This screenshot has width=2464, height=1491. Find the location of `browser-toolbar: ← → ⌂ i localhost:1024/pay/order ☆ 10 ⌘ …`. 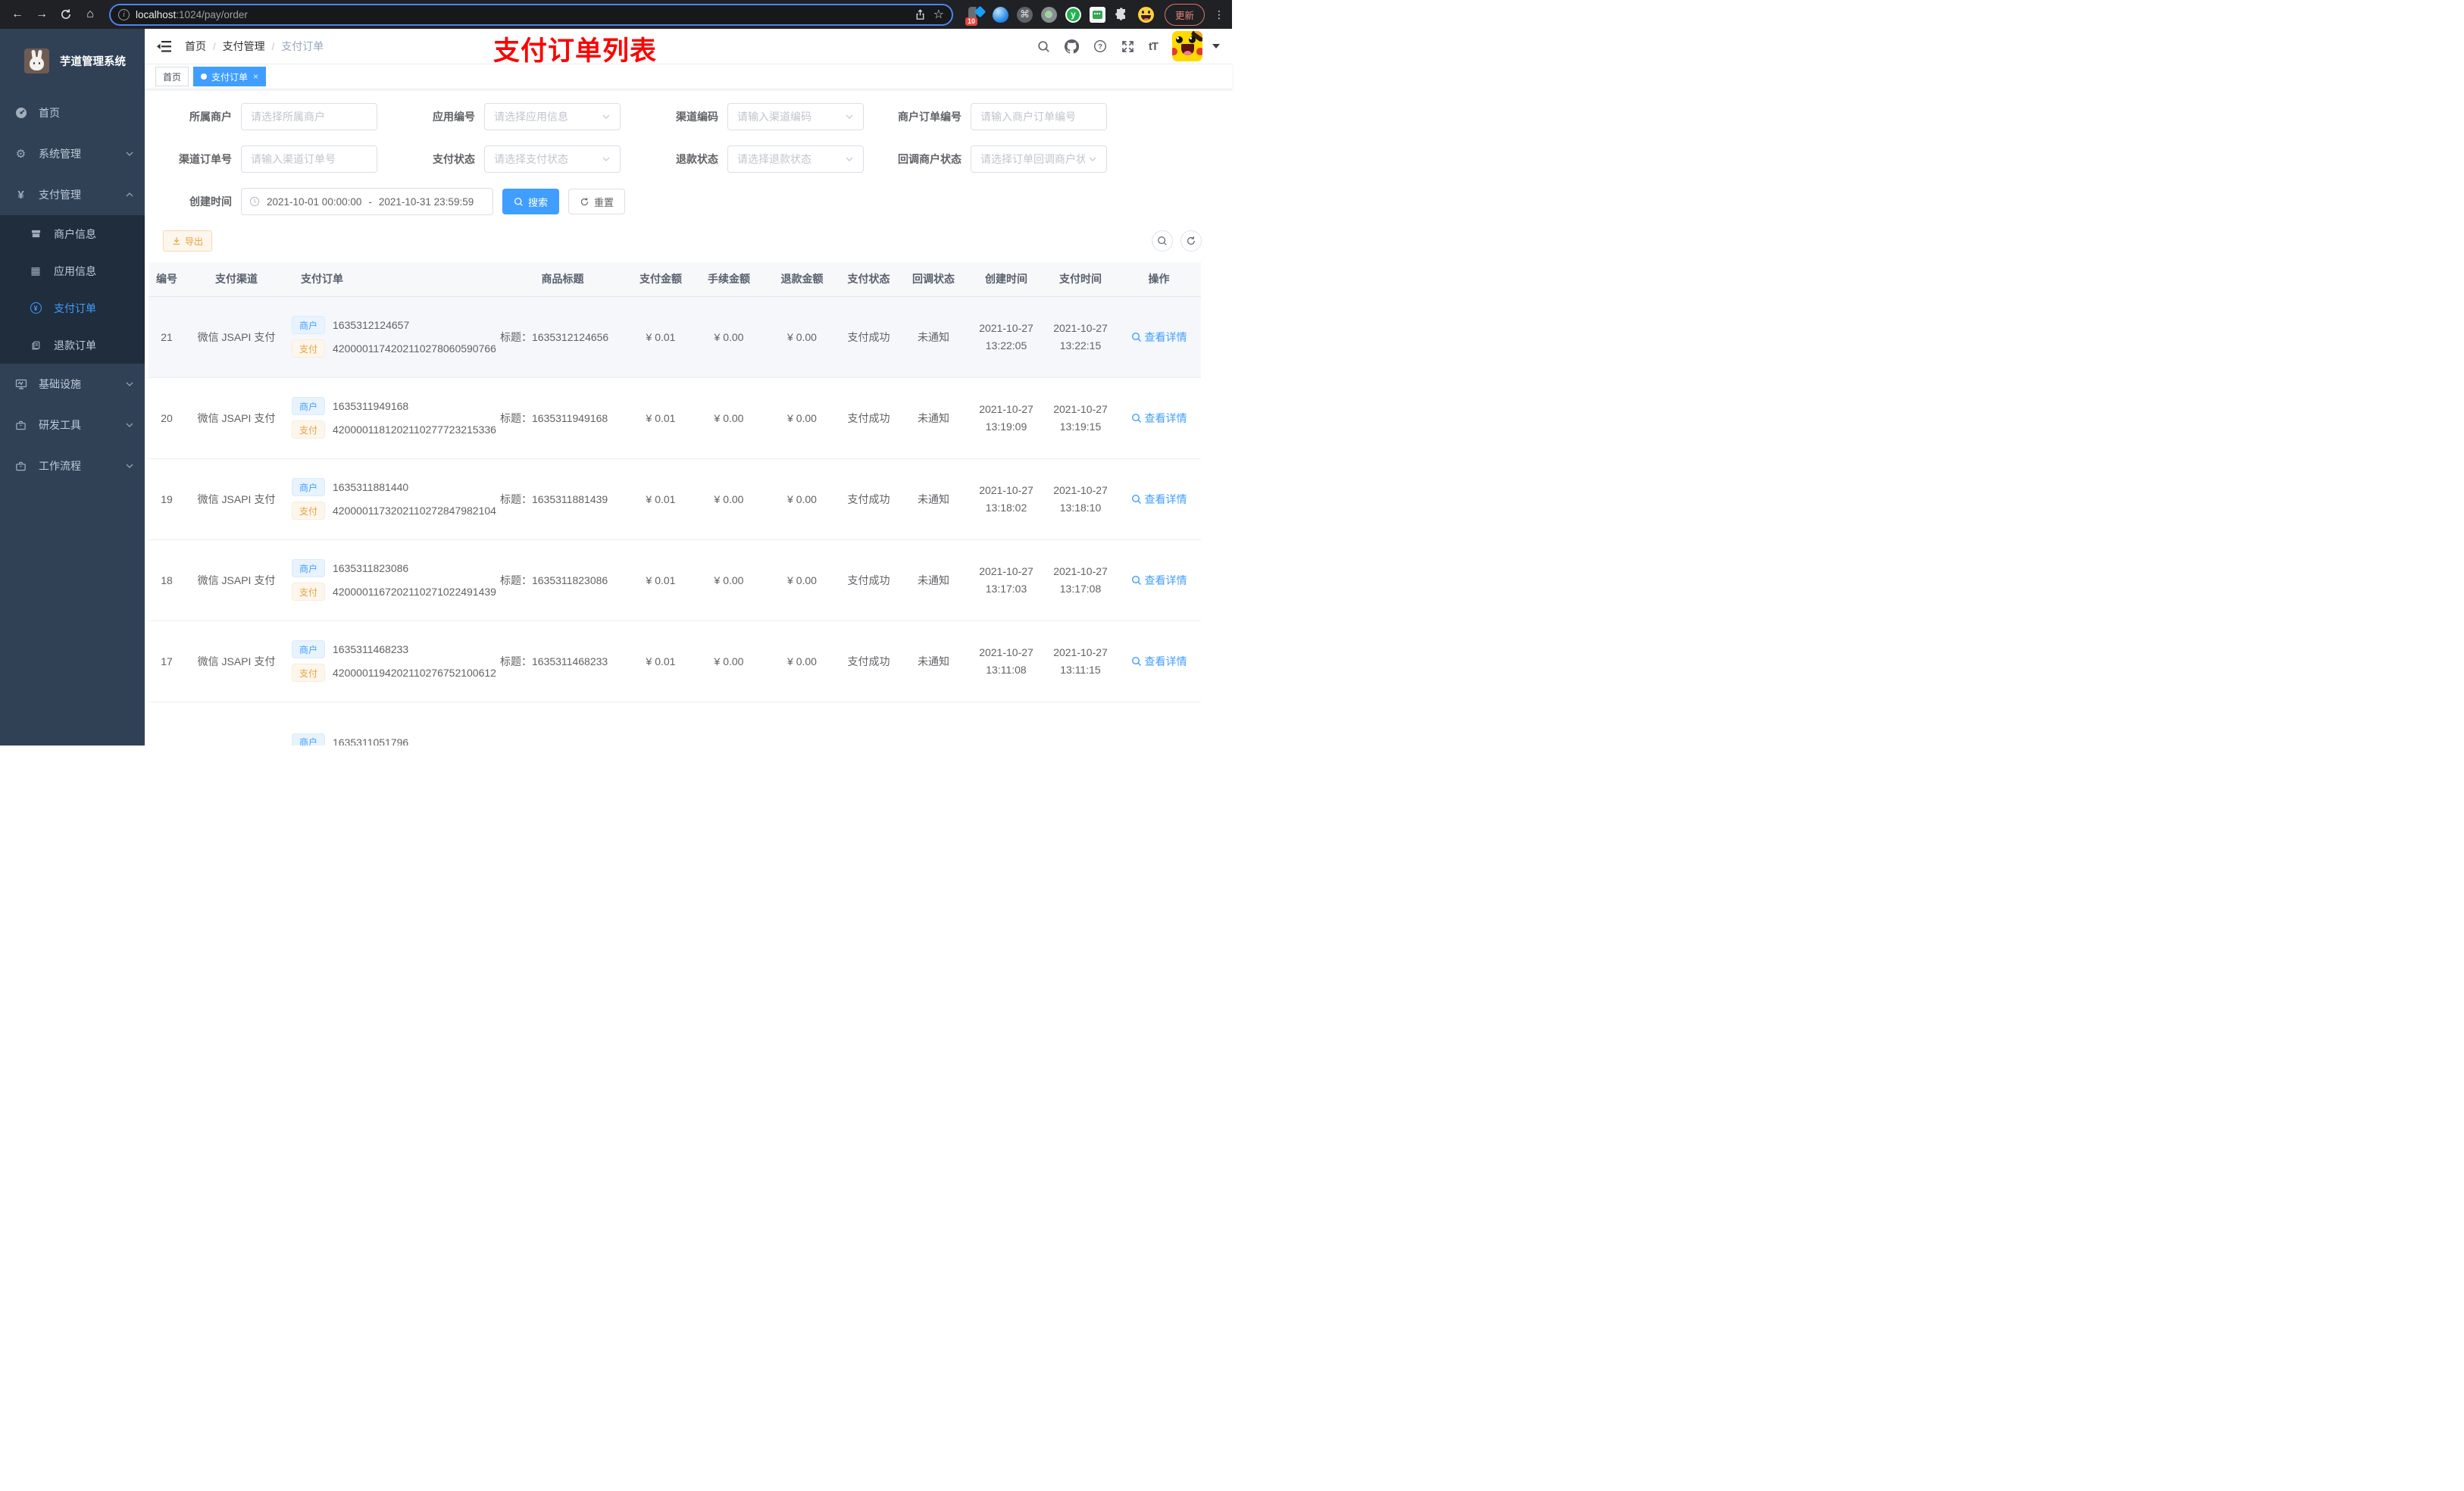

browser-toolbar: ← → ⌂ i localhost:1024/pay/order ☆ 10 ⌘ … is located at coordinates (616, 14).